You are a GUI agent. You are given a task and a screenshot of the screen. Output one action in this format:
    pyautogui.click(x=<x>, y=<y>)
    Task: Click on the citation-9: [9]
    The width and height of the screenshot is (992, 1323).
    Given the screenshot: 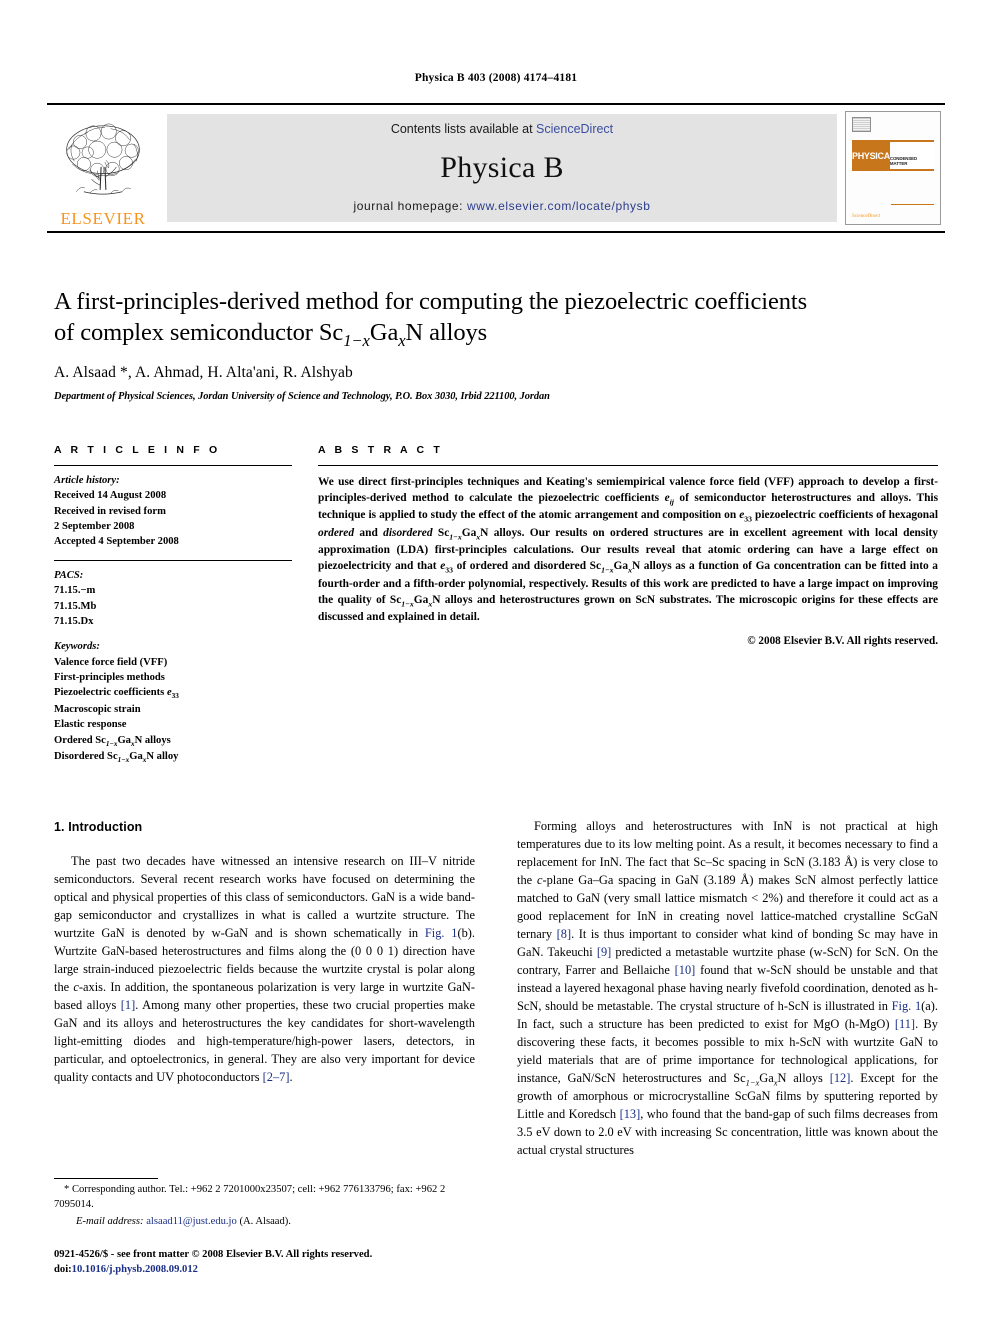 What is the action you would take?
    pyautogui.click(x=604, y=952)
    